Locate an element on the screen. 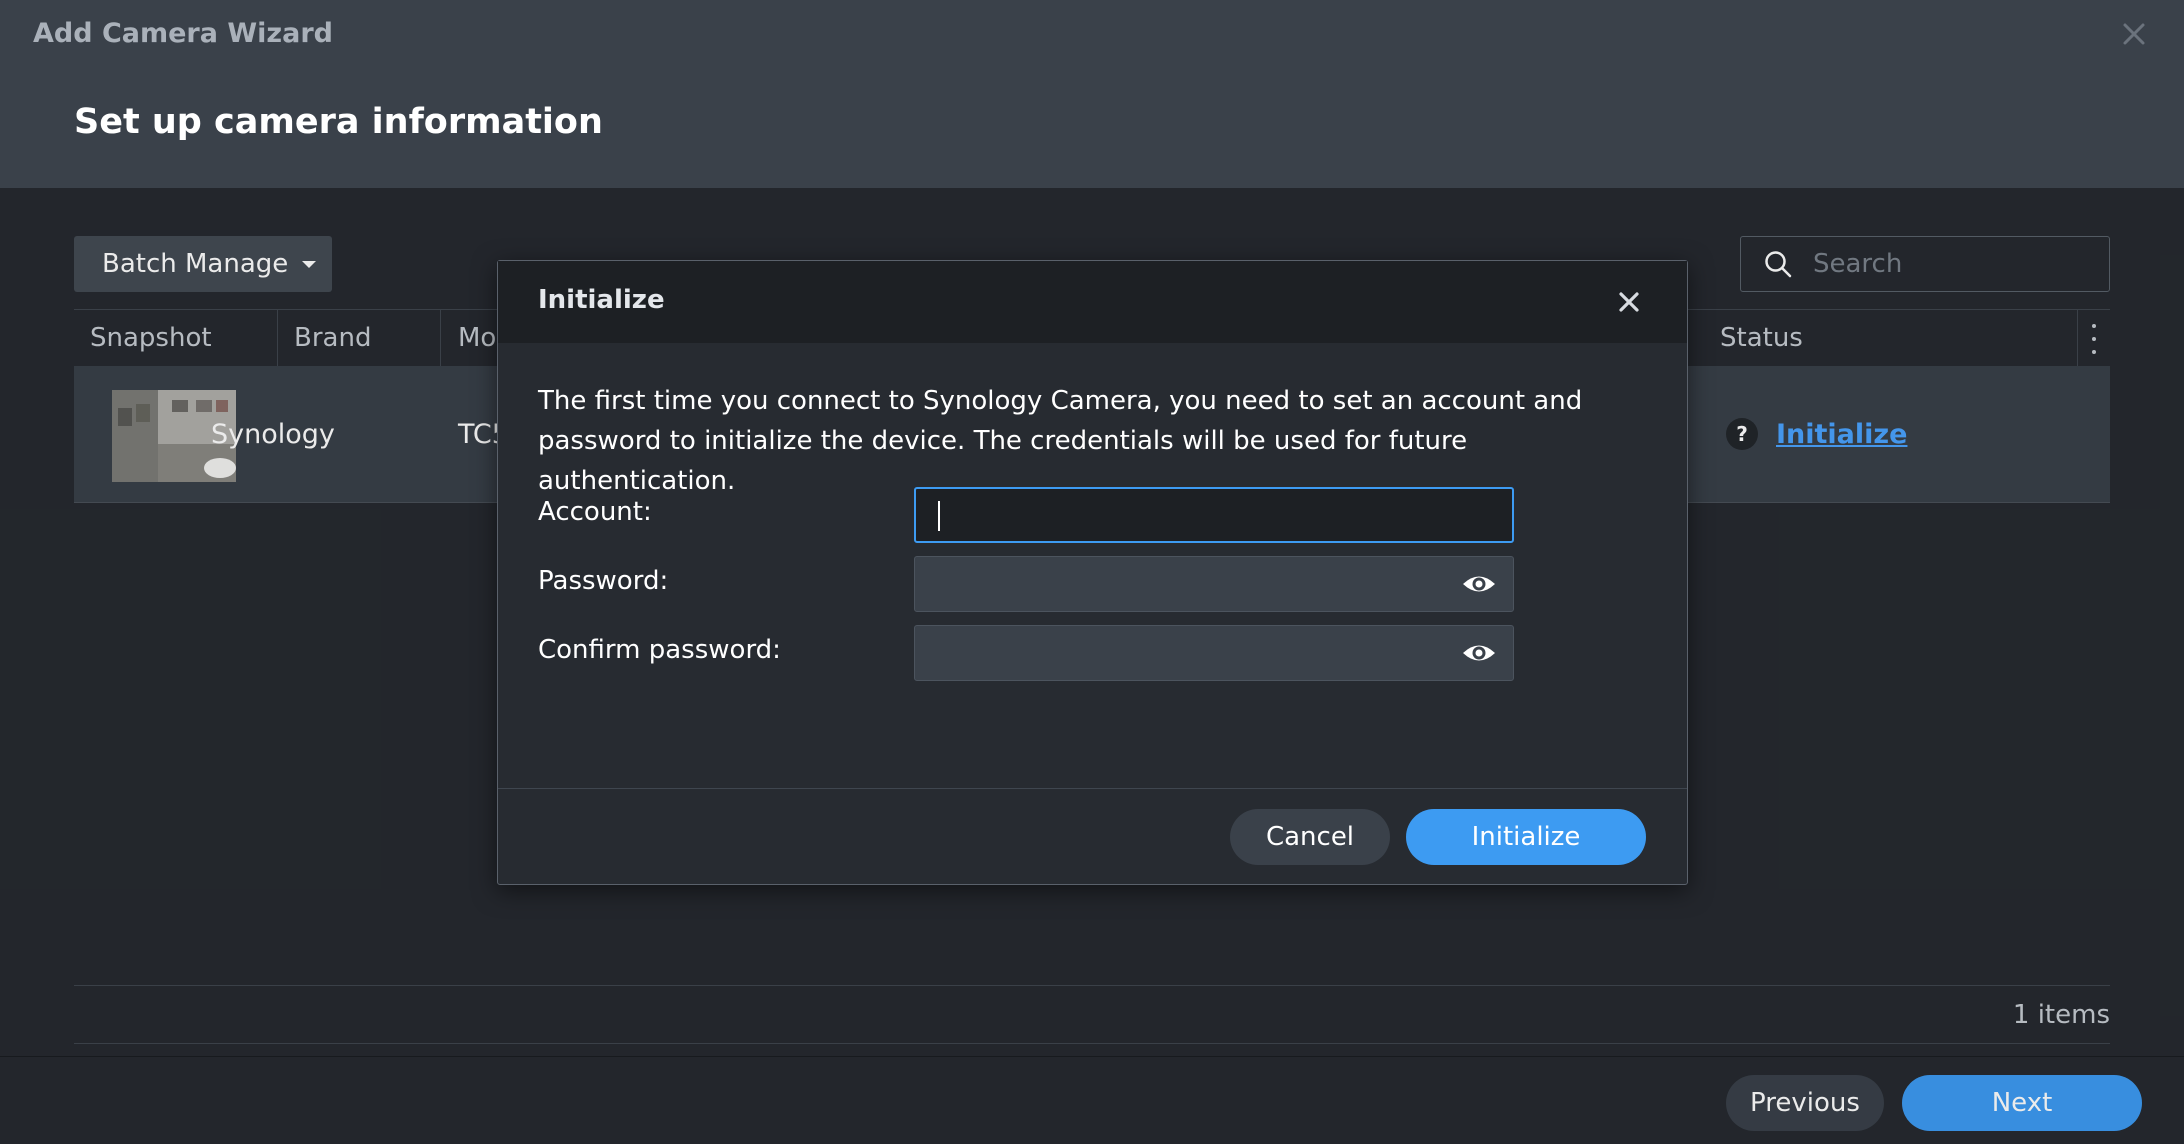 The image size is (2184, 1144). password-field is located at coordinates (1214, 584).